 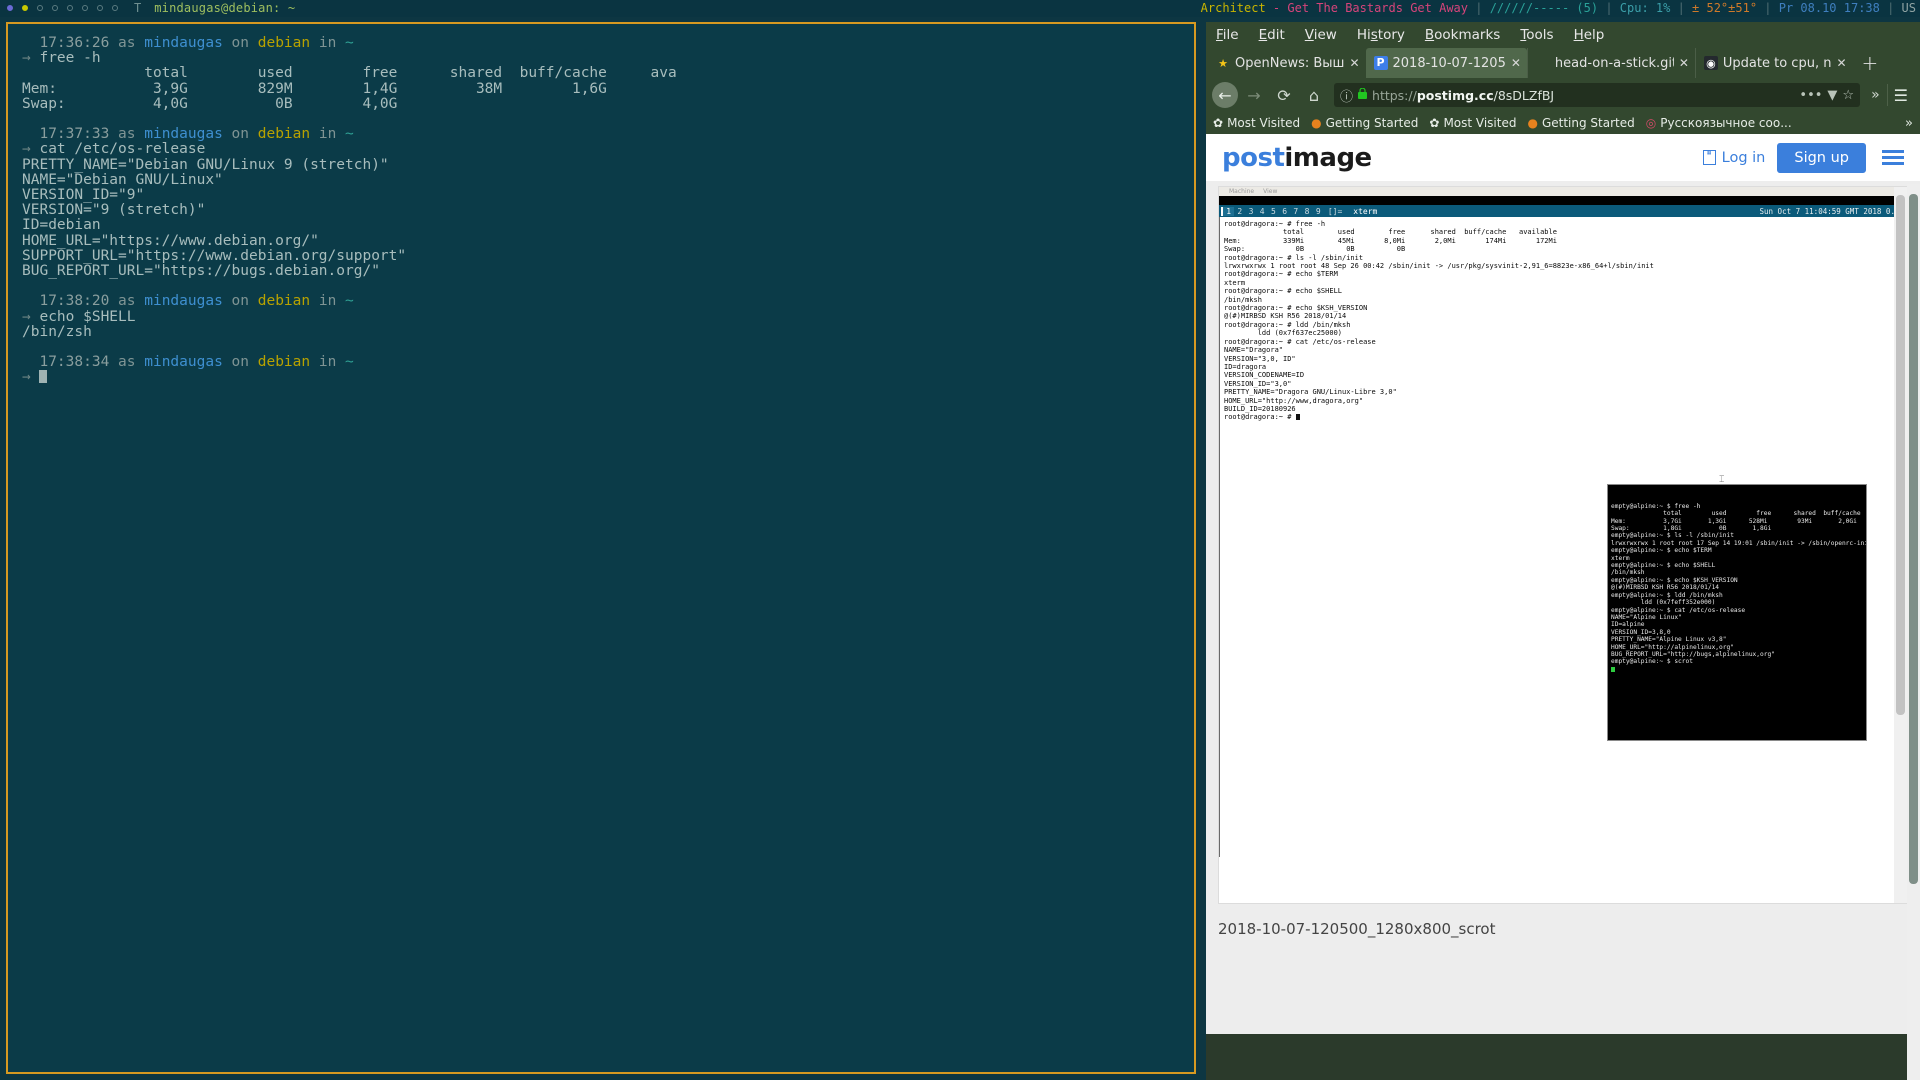 What do you see at coordinates (349, 43) in the screenshot?
I see `prompt-path: ~` at bounding box center [349, 43].